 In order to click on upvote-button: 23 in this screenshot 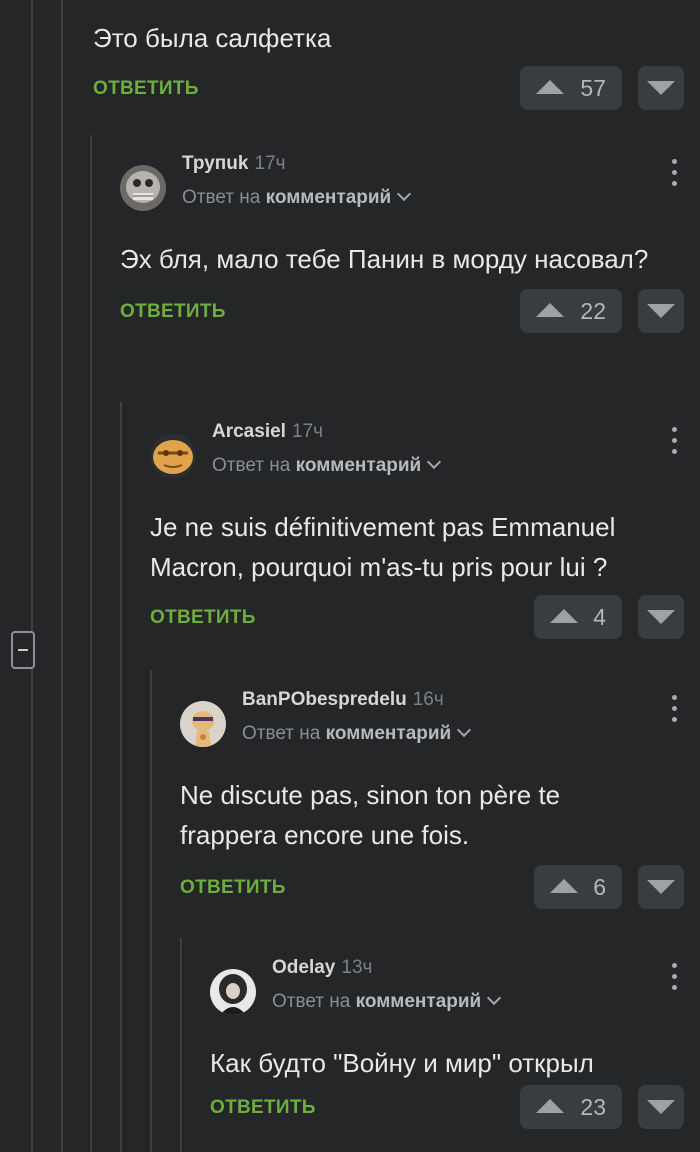, I will do `click(571, 1107)`.